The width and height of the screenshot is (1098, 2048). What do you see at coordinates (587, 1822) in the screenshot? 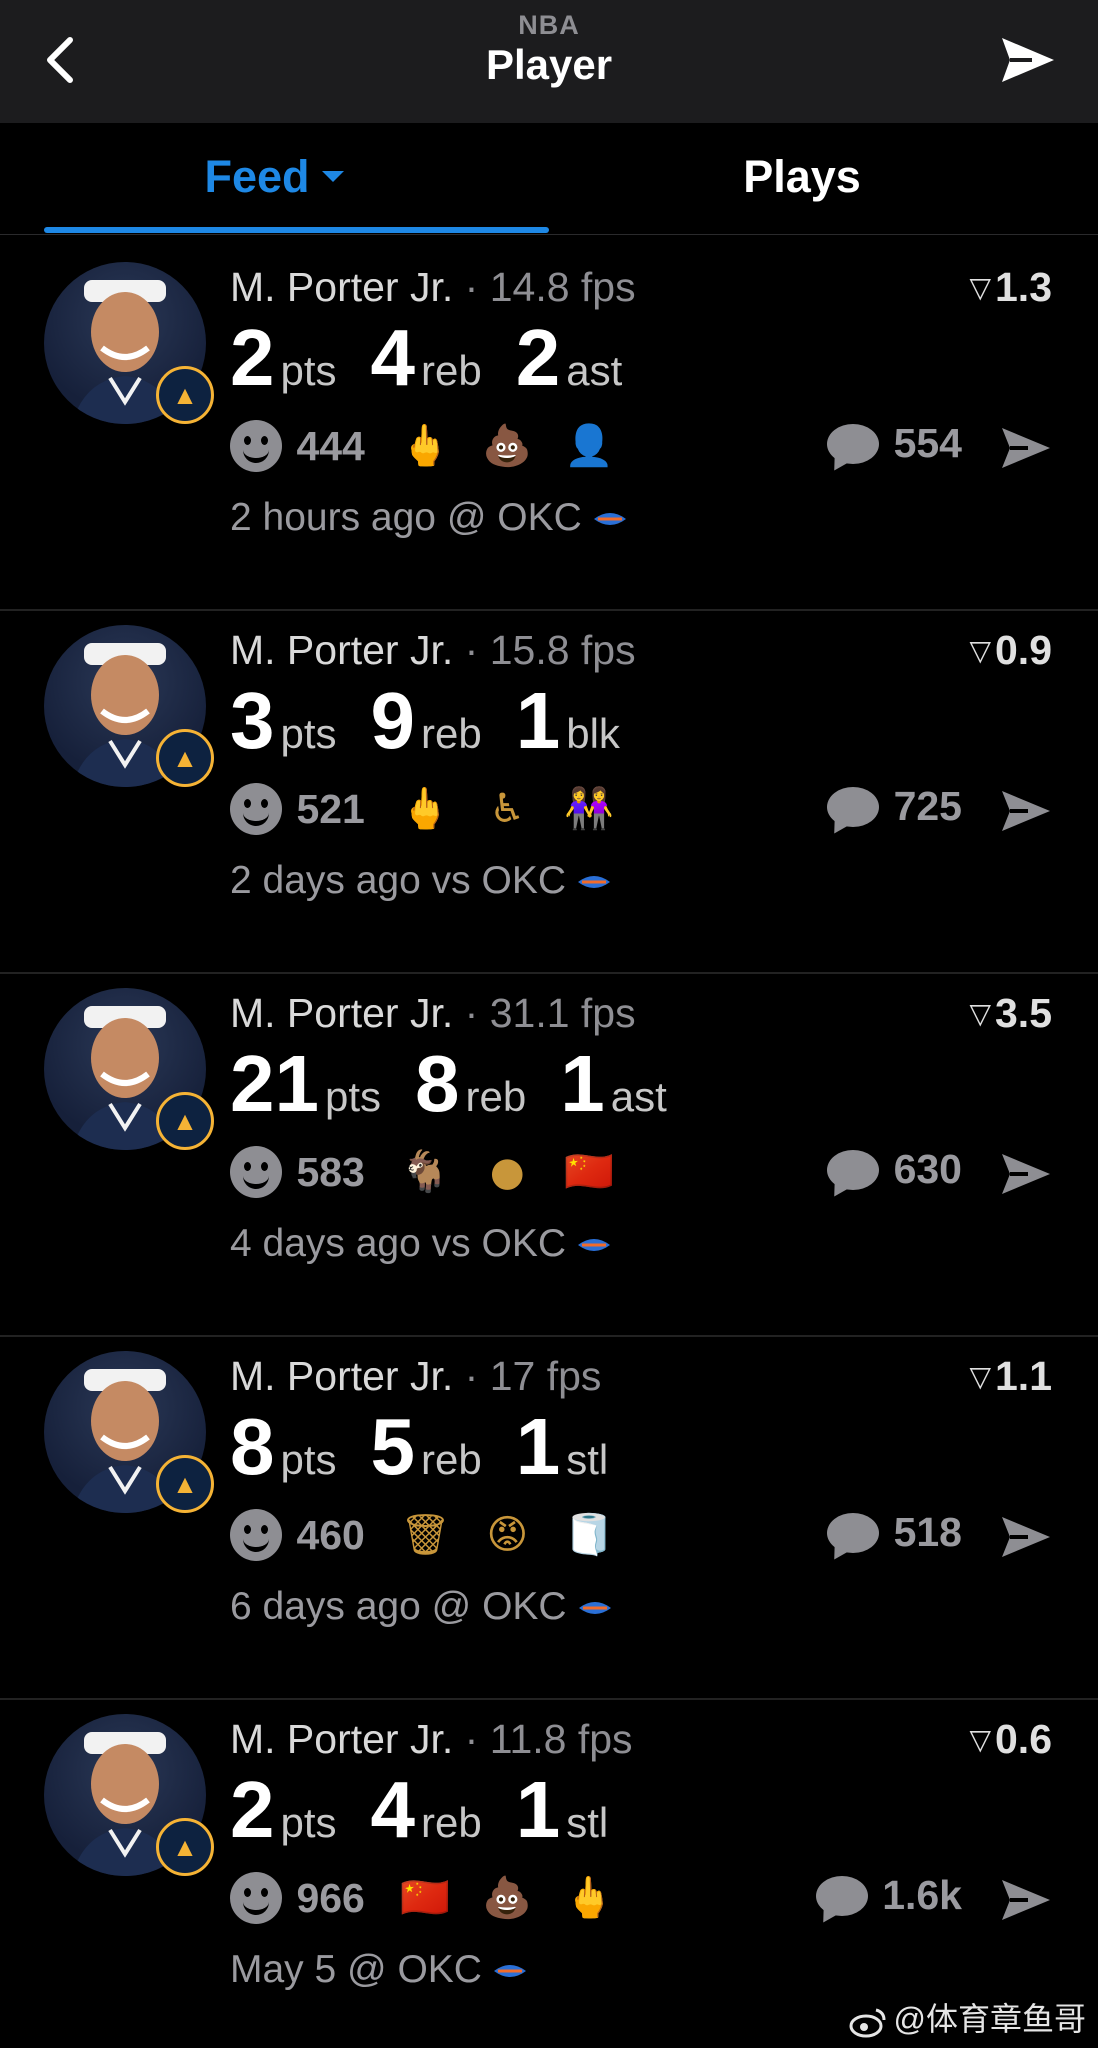
I see `stat-label: stl` at bounding box center [587, 1822].